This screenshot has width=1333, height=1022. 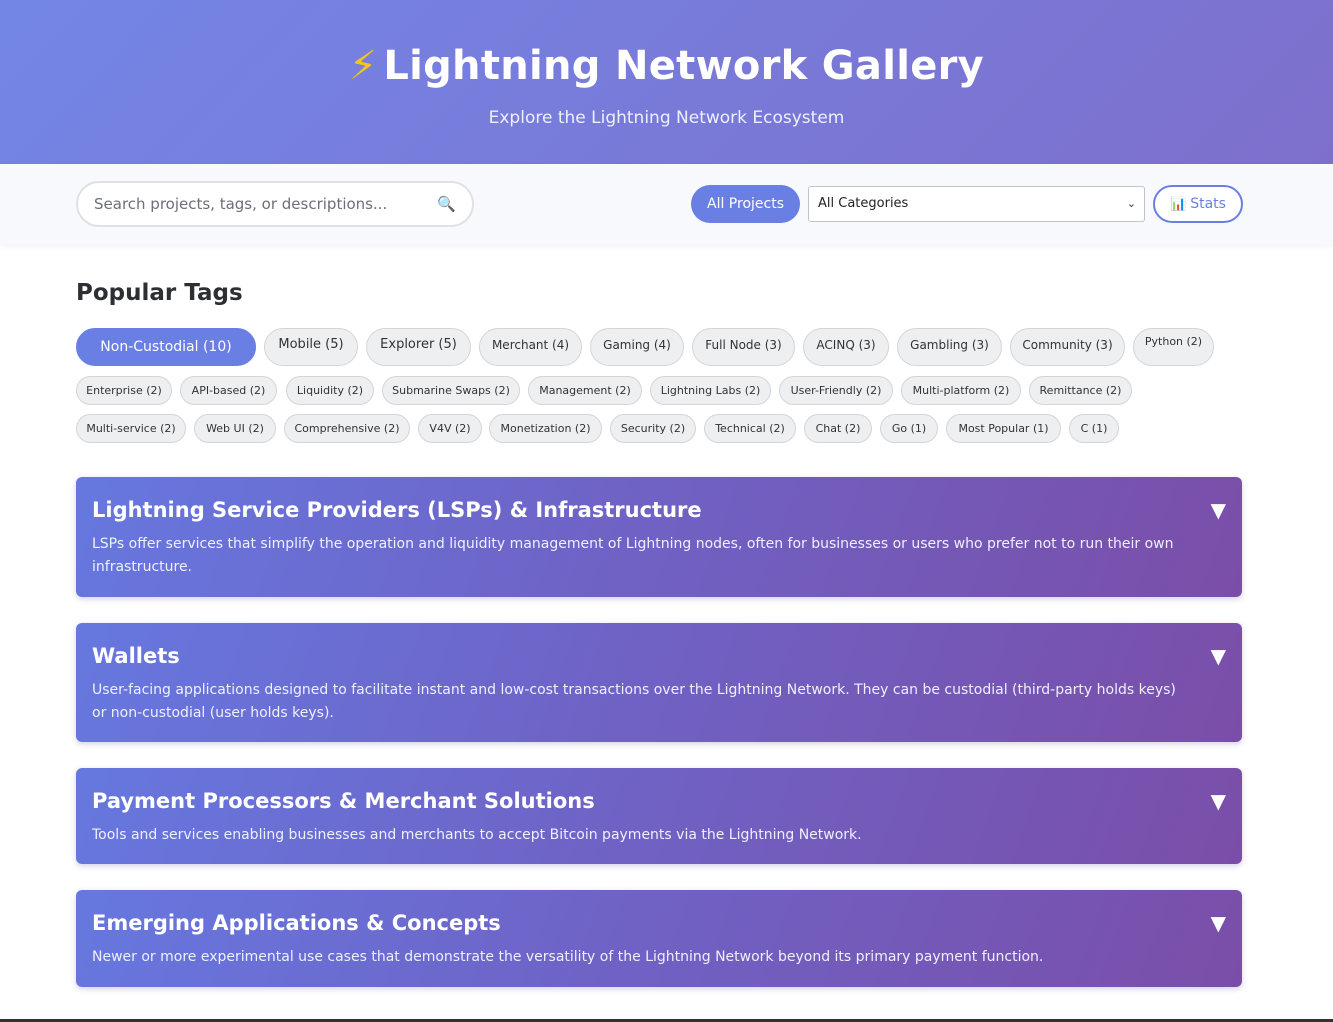 What do you see at coordinates (949, 347) in the screenshot?
I see `tag-chip: Gambling (3)` at bounding box center [949, 347].